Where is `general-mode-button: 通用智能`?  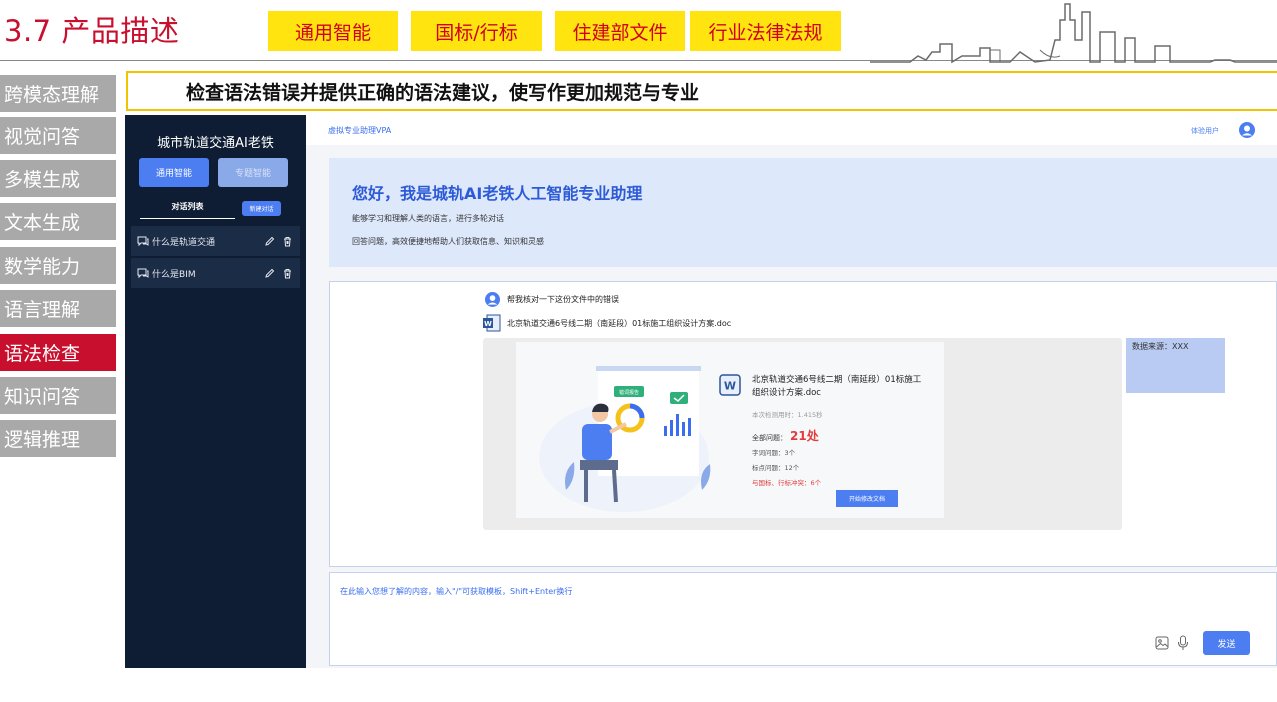
general-mode-button: 通用智能 is located at coordinates (174, 172).